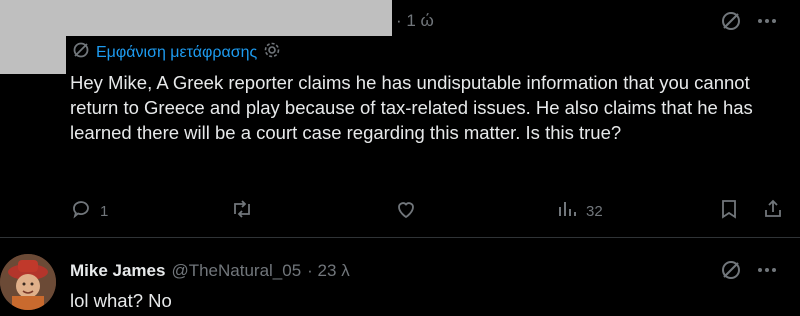  I want to click on reply-author-name: Mike James, so click(117, 271).